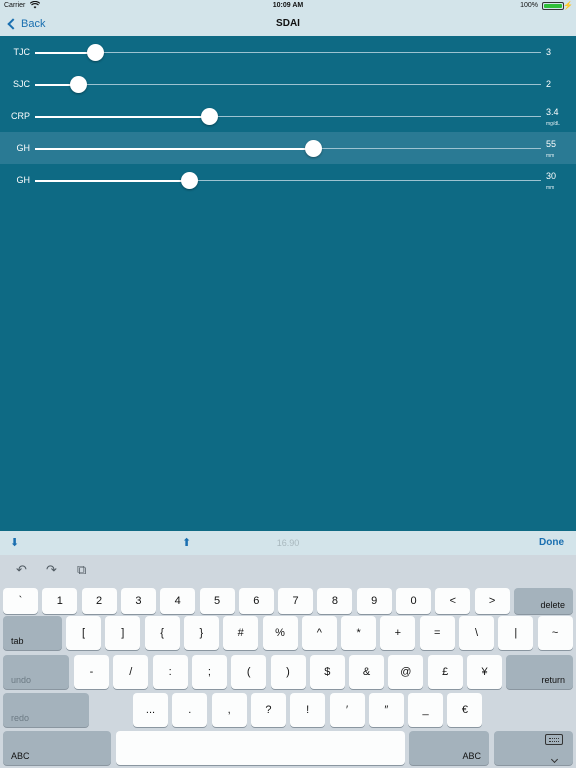 This screenshot has width=576, height=768. Describe the element at coordinates (359, 633) in the screenshot. I see `key: *` at that location.